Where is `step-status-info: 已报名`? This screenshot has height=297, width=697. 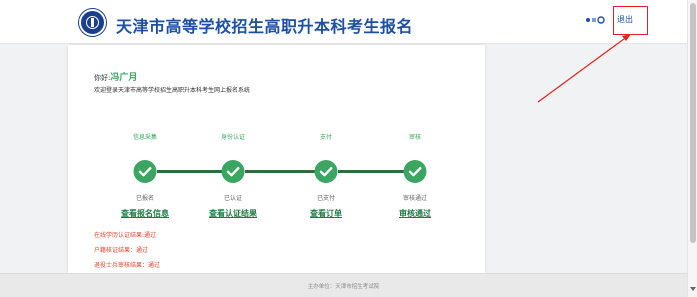 step-status-info: 已报名 is located at coordinates (145, 198).